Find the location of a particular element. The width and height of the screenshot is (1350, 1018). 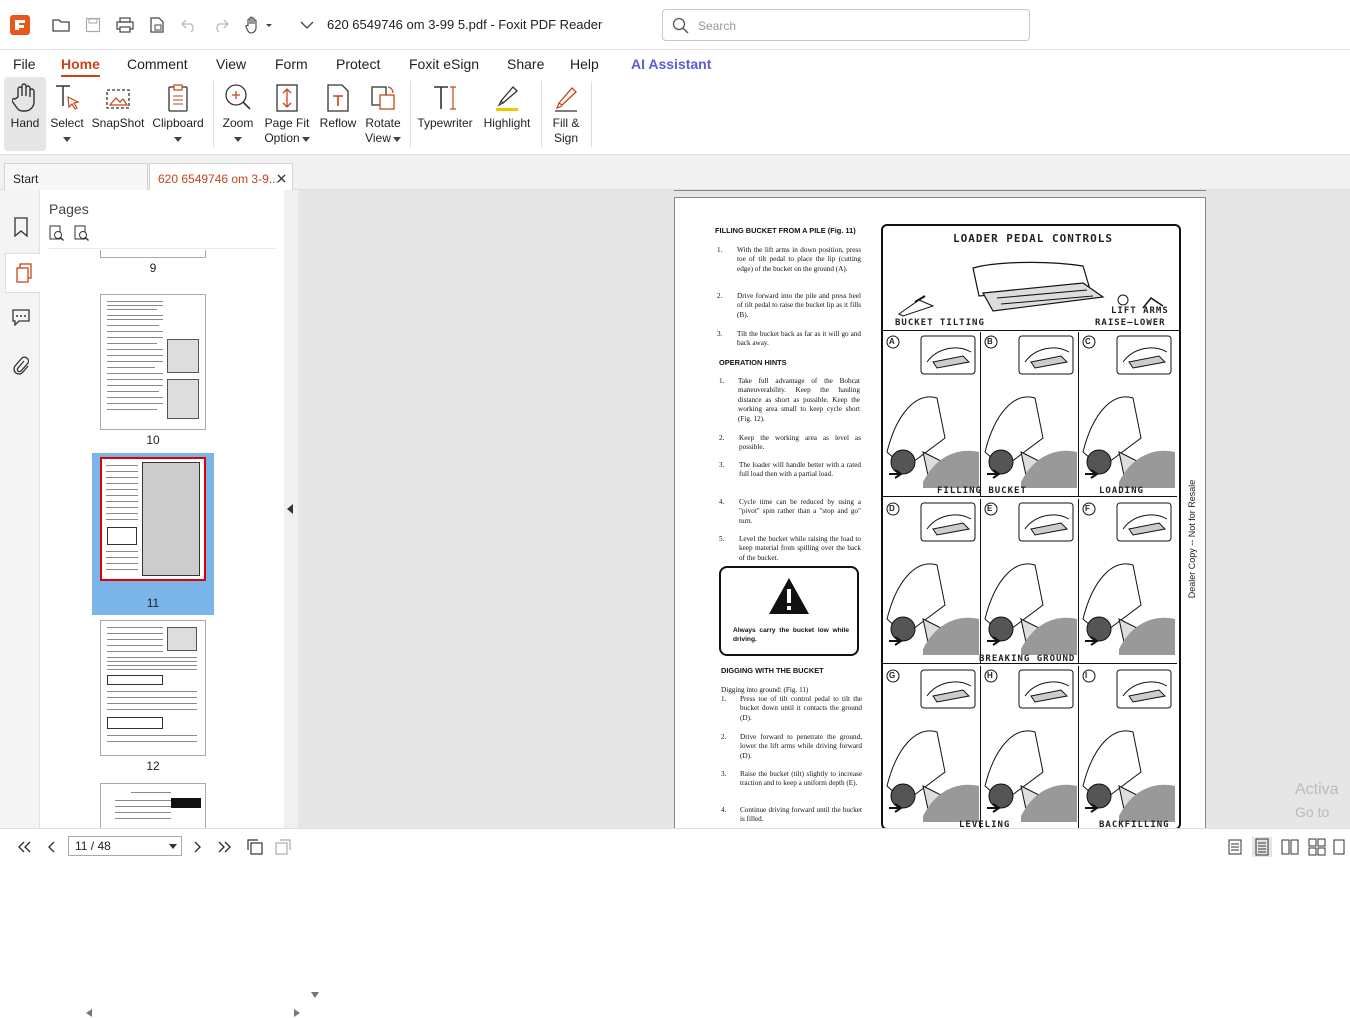

pdf-heading-filling-bucket: FILLING BUCKET FROM A PILE (Fig. 11) is located at coordinates (785, 230).